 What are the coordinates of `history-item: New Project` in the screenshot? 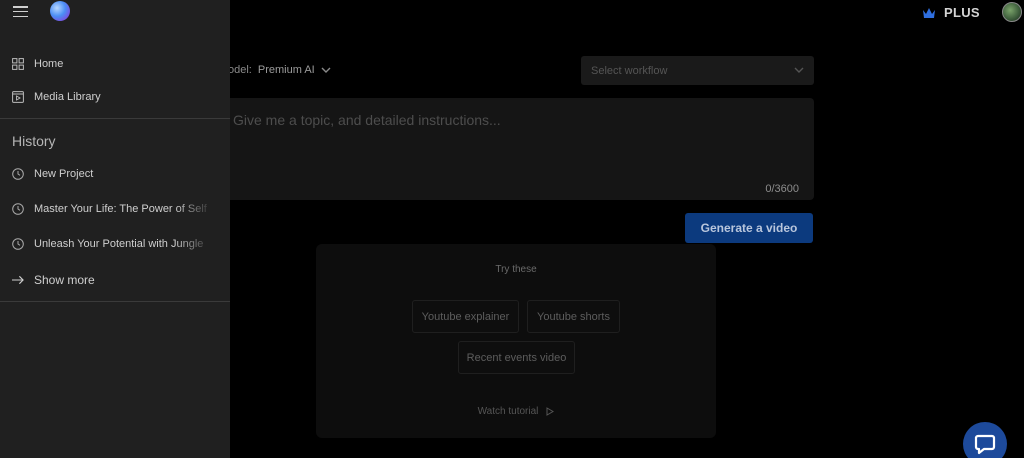 It's located at (115, 174).